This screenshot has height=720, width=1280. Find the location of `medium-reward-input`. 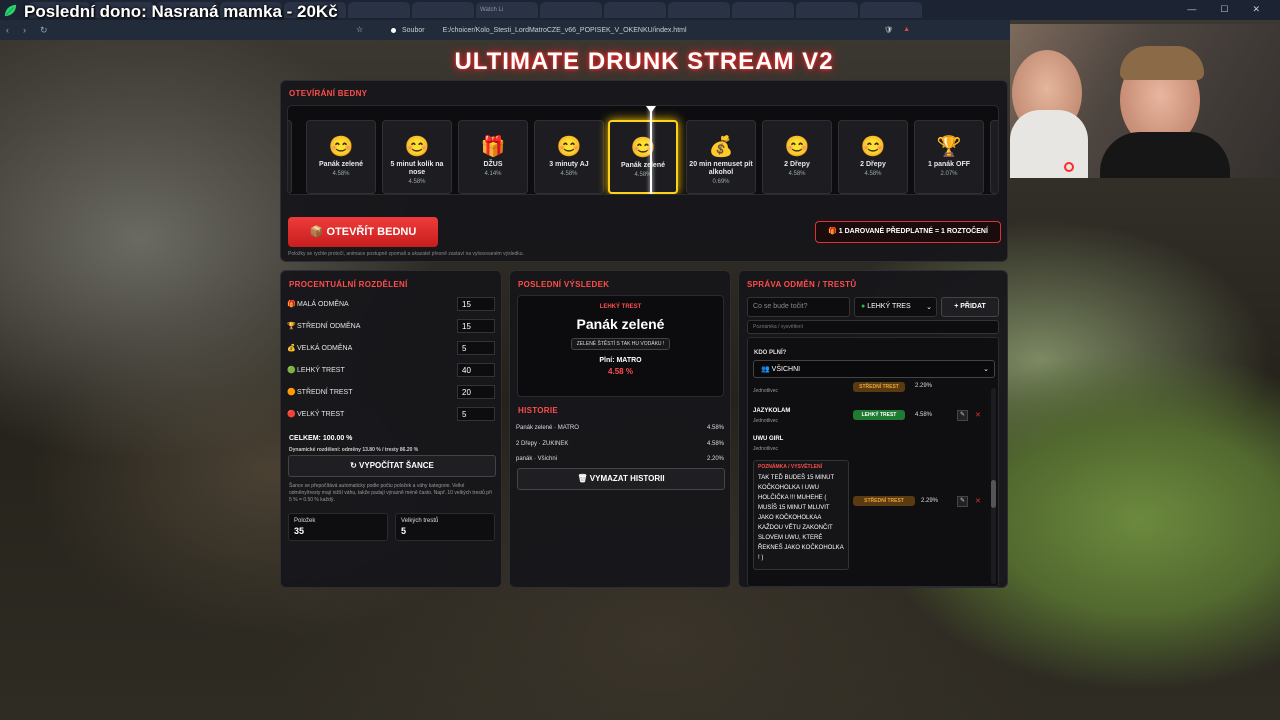

medium-reward-input is located at coordinates (476, 326).